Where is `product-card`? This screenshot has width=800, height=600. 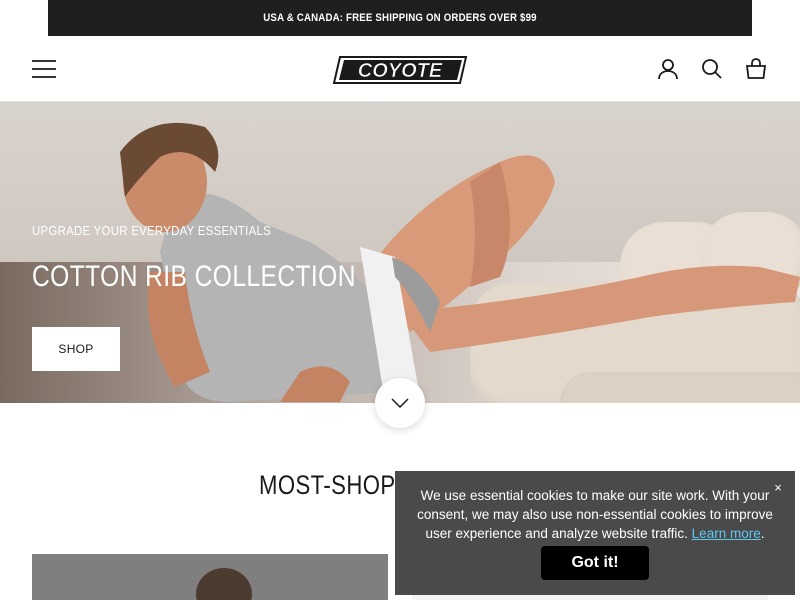 product-card is located at coordinates (210, 577).